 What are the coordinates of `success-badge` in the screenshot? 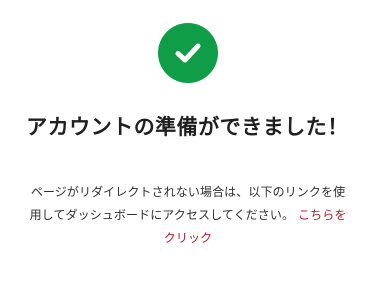 It's located at (188, 53).